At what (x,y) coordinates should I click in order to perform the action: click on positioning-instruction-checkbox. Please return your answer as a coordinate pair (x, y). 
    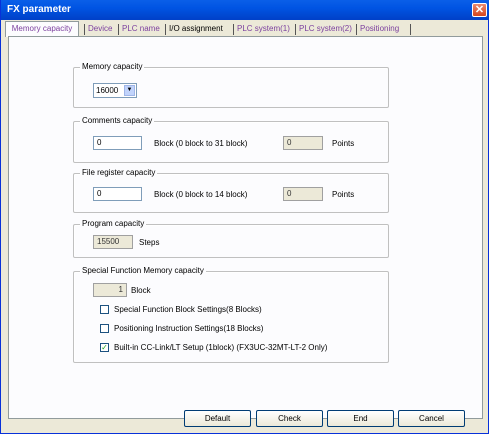
    Looking at the image, I should click on (104, 328).